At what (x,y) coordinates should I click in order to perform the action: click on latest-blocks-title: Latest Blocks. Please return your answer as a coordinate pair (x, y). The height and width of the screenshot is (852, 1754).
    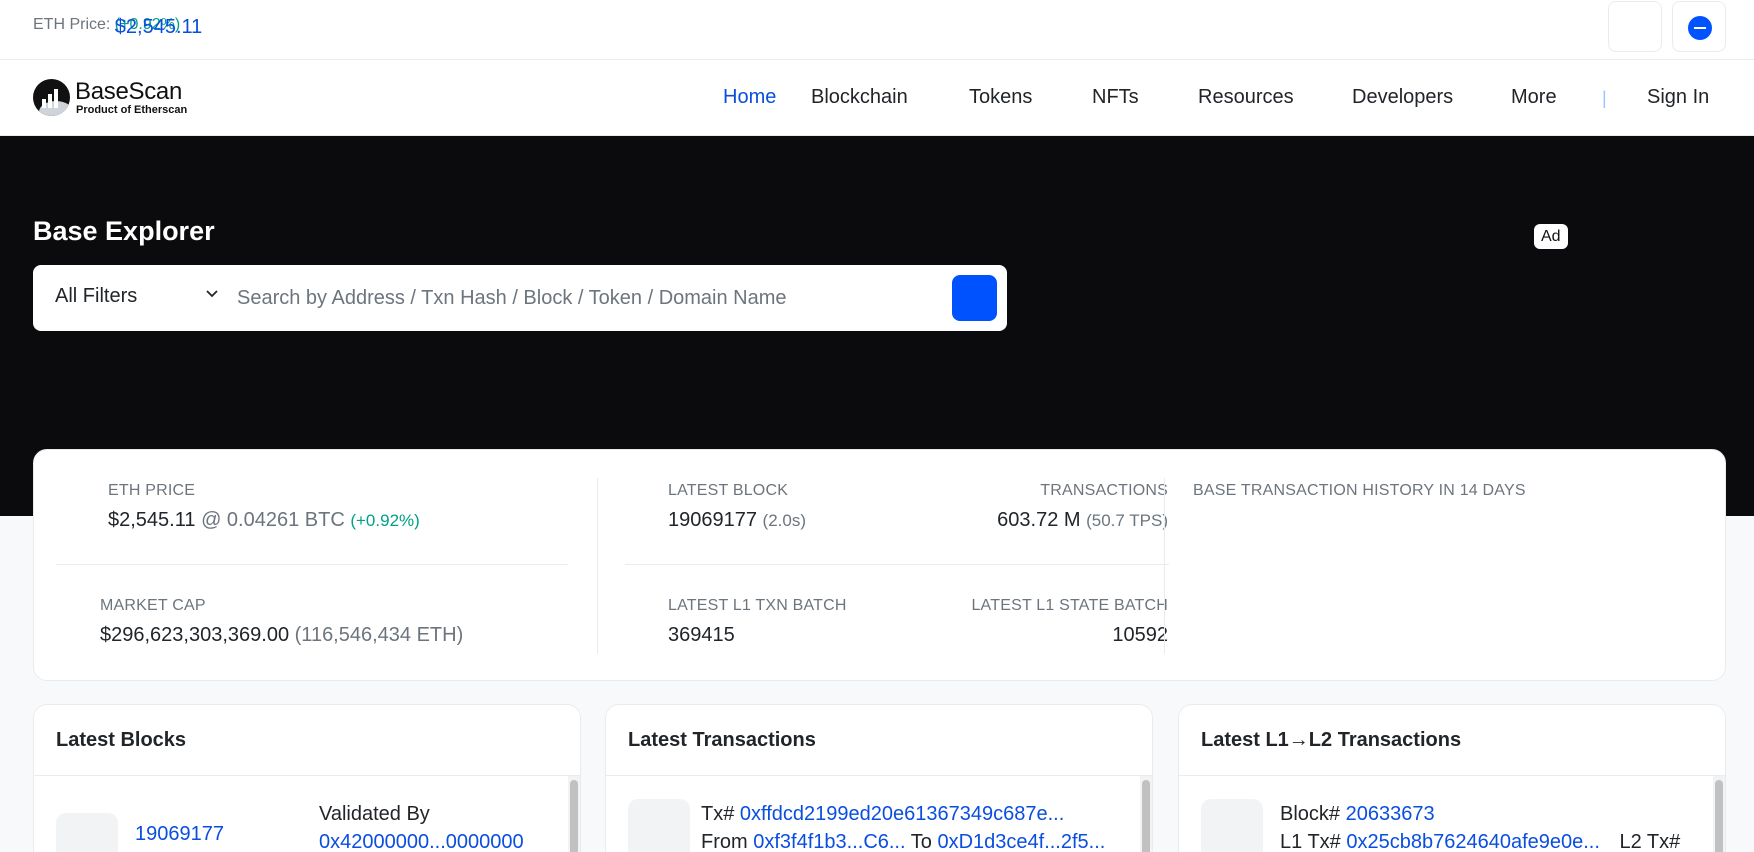
    Looking at the image, I should click on (121, 740).